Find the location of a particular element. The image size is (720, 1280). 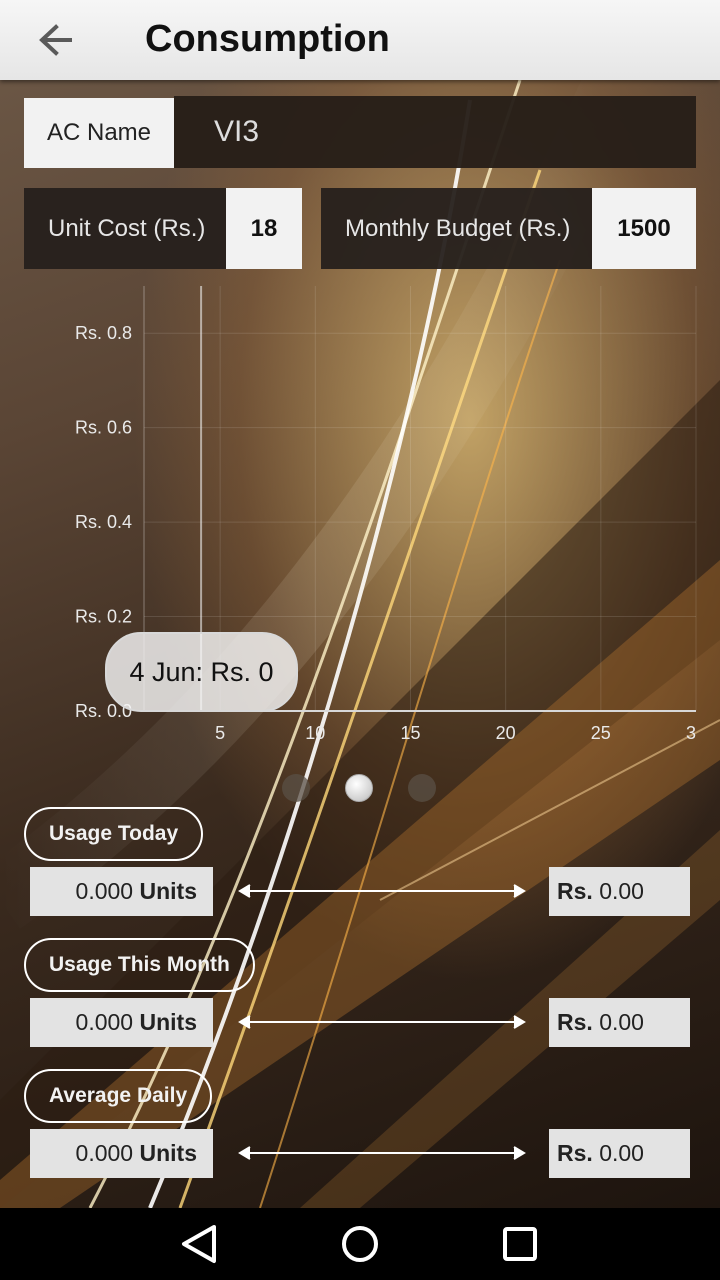

usage-today-badge: Usage Today is located at coordinates (114, 834).